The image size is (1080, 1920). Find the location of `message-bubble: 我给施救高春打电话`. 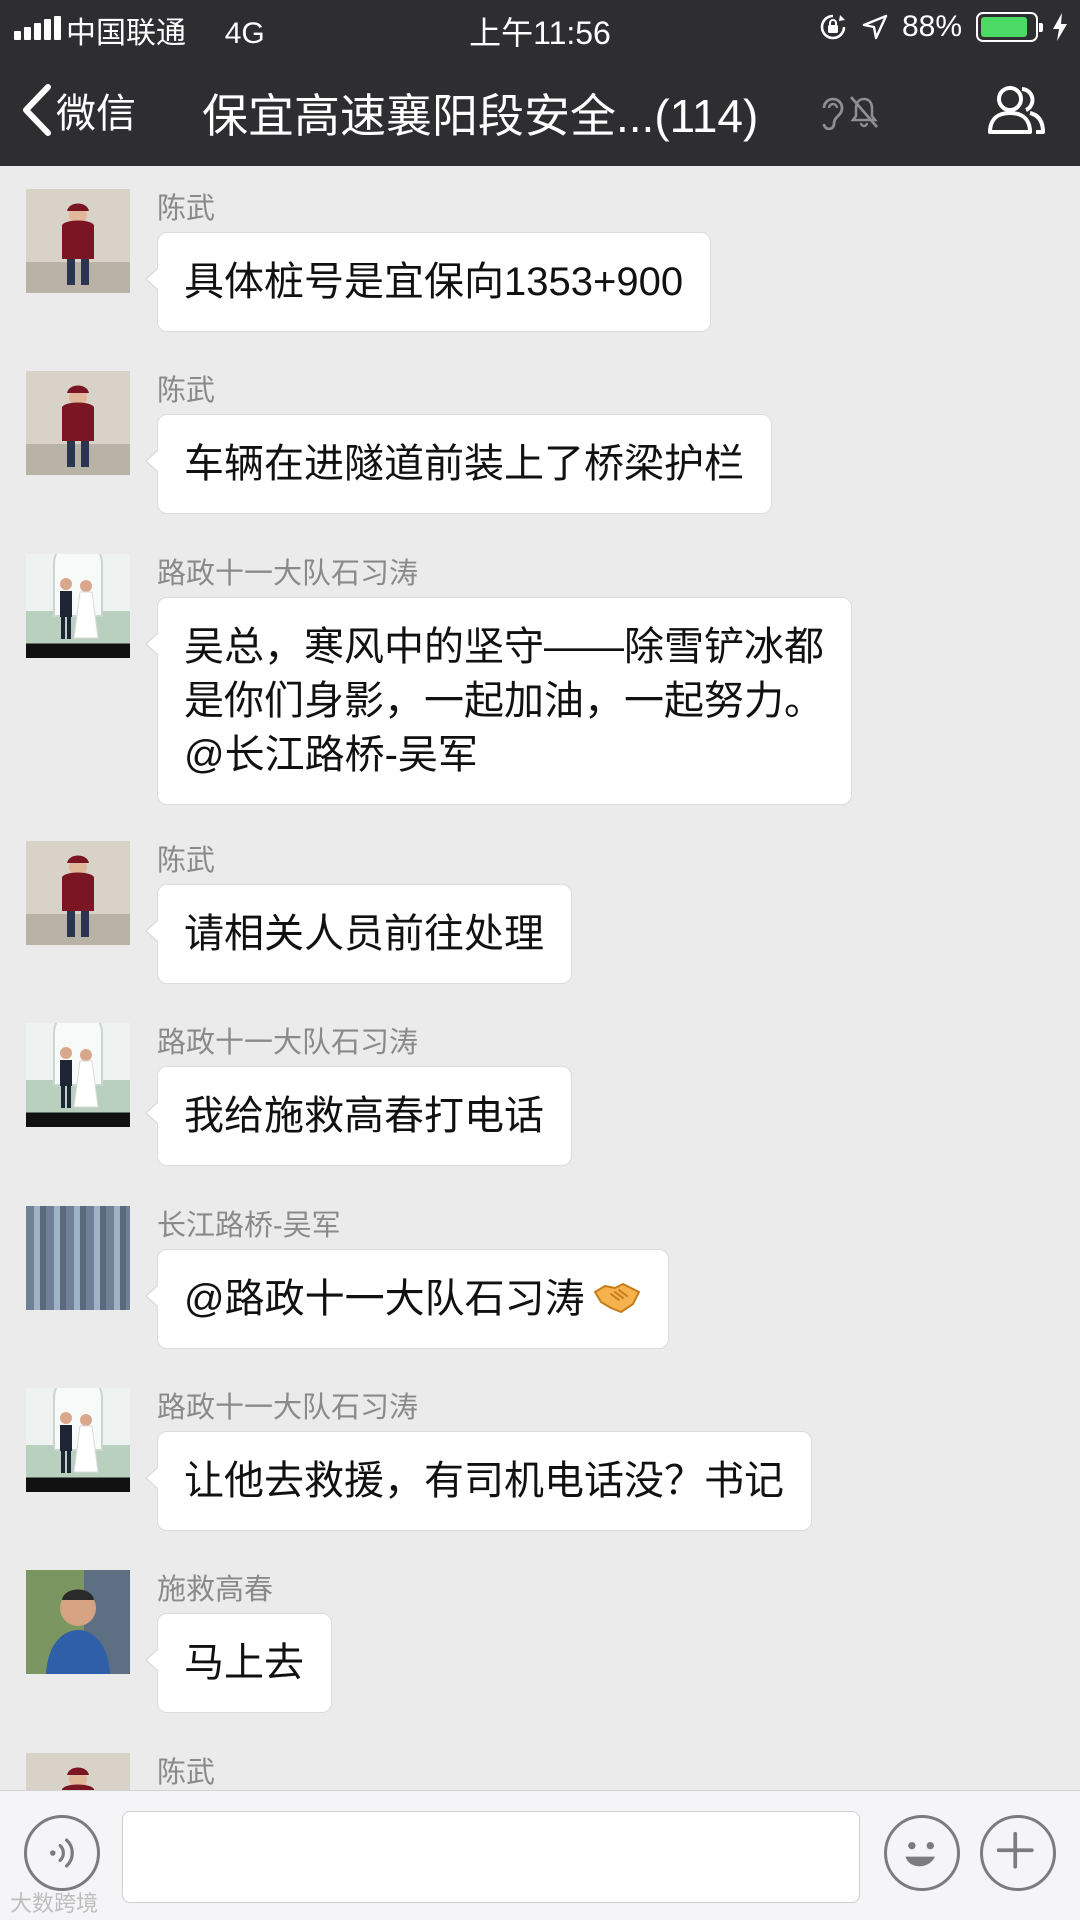

message-bubble: 我给施救高春打电话 is located at coordinates (358, 1116).